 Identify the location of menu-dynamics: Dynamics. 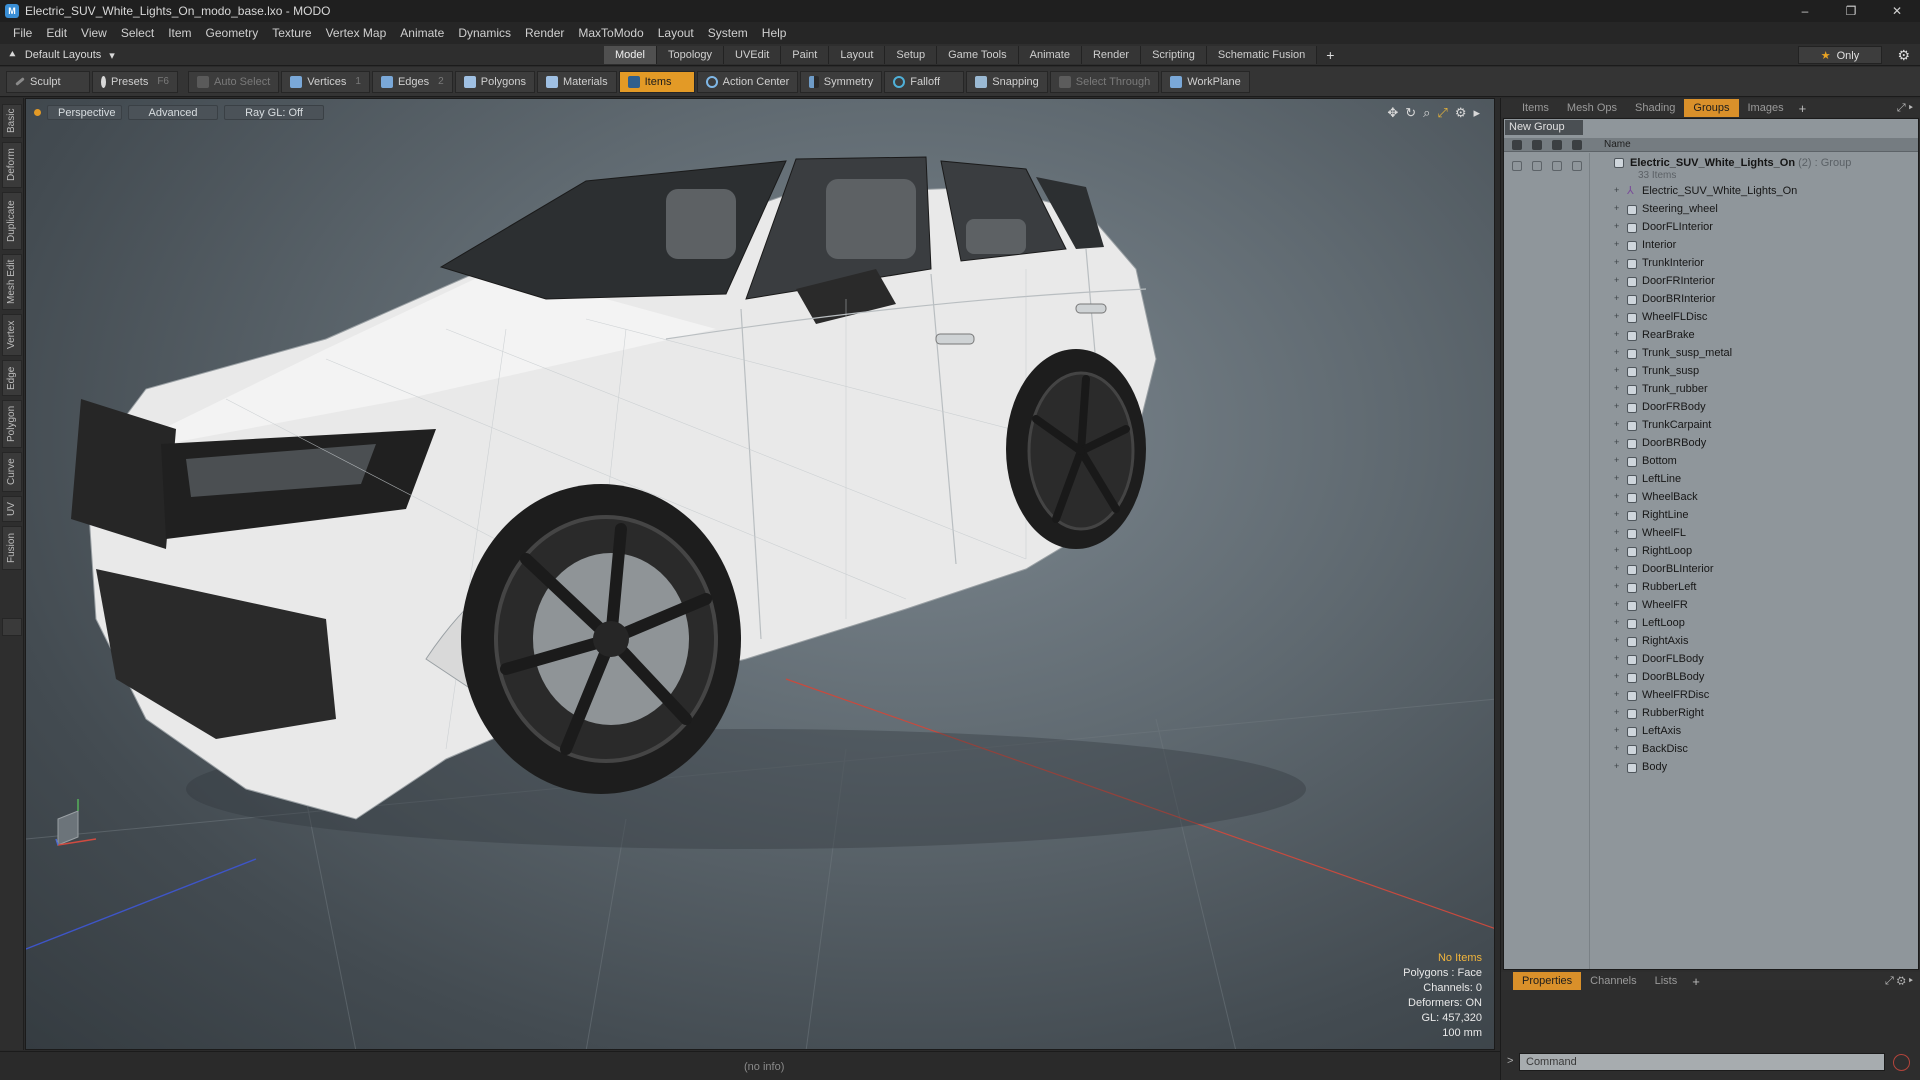
(484, 33).